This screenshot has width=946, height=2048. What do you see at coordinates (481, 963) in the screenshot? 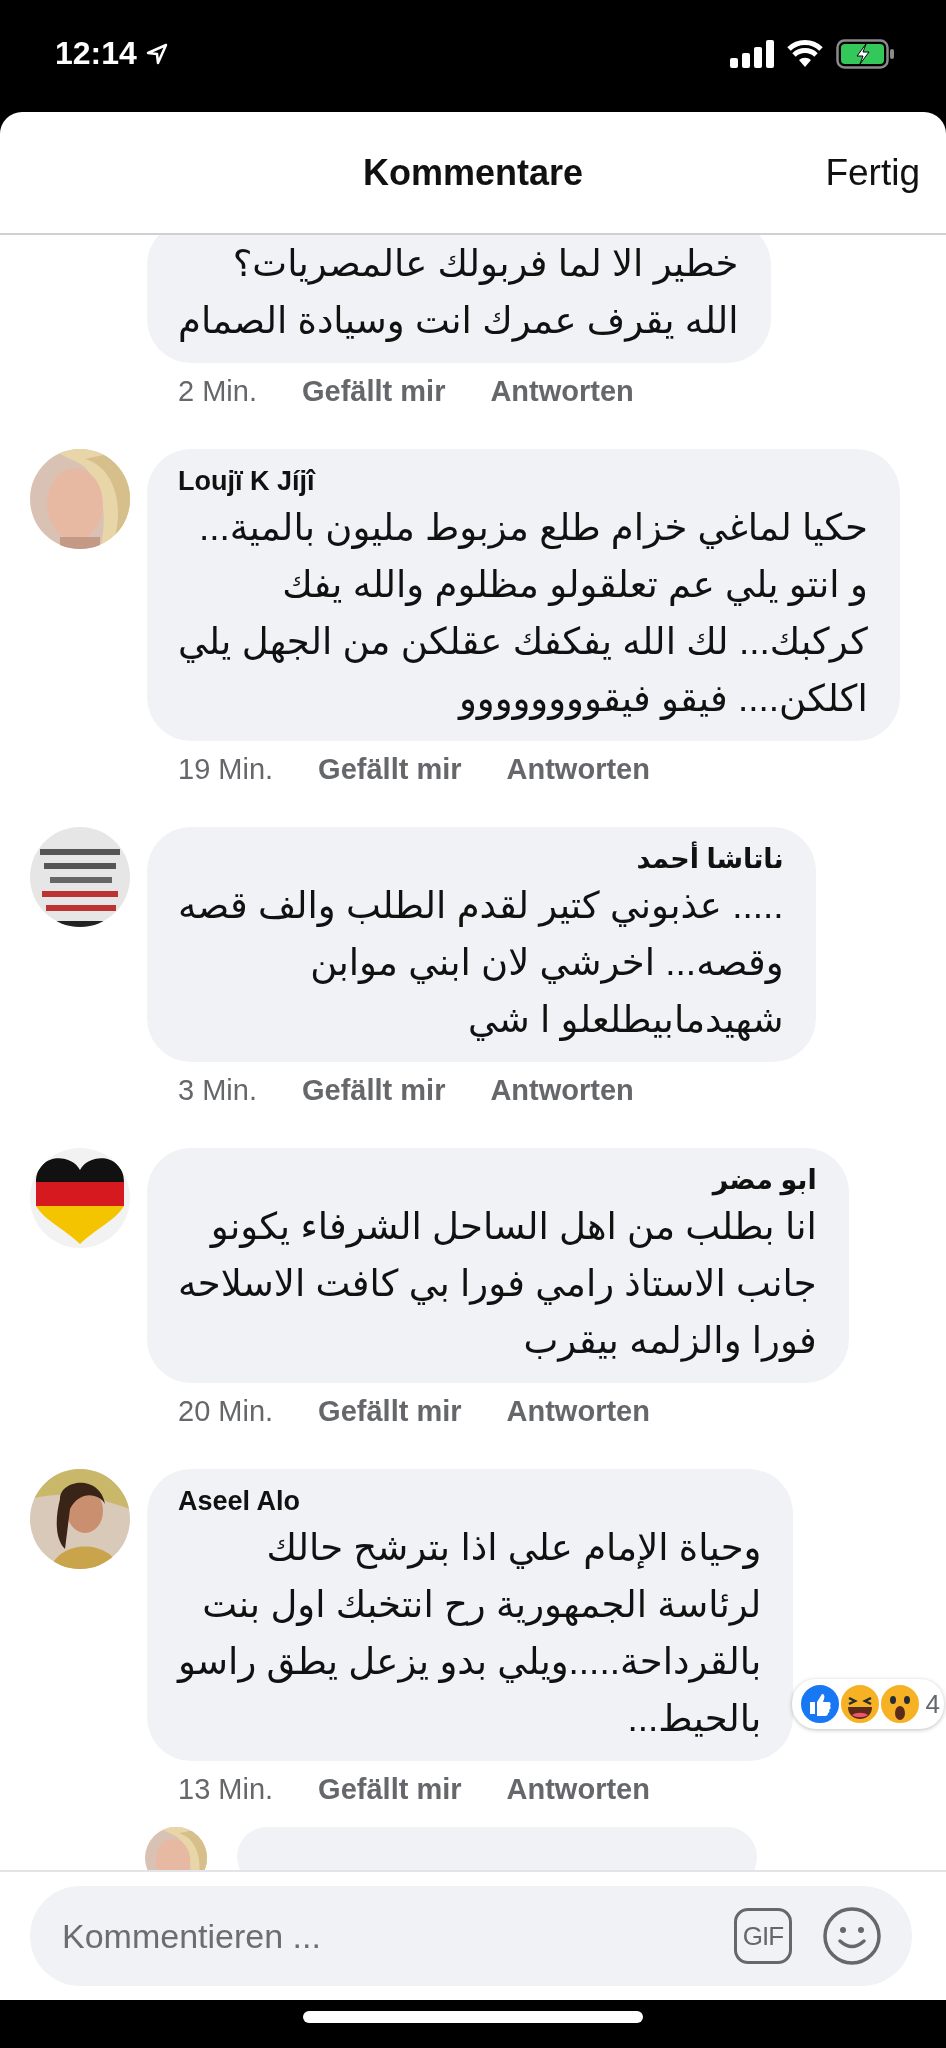
I see `comment-text: ..... عذبوني كتير لقدم الطلب والف قصه وقصه... اخرشي لان ابني موابن شهيدمابيطلعلو ا شي` at bounding box center [481, 963].